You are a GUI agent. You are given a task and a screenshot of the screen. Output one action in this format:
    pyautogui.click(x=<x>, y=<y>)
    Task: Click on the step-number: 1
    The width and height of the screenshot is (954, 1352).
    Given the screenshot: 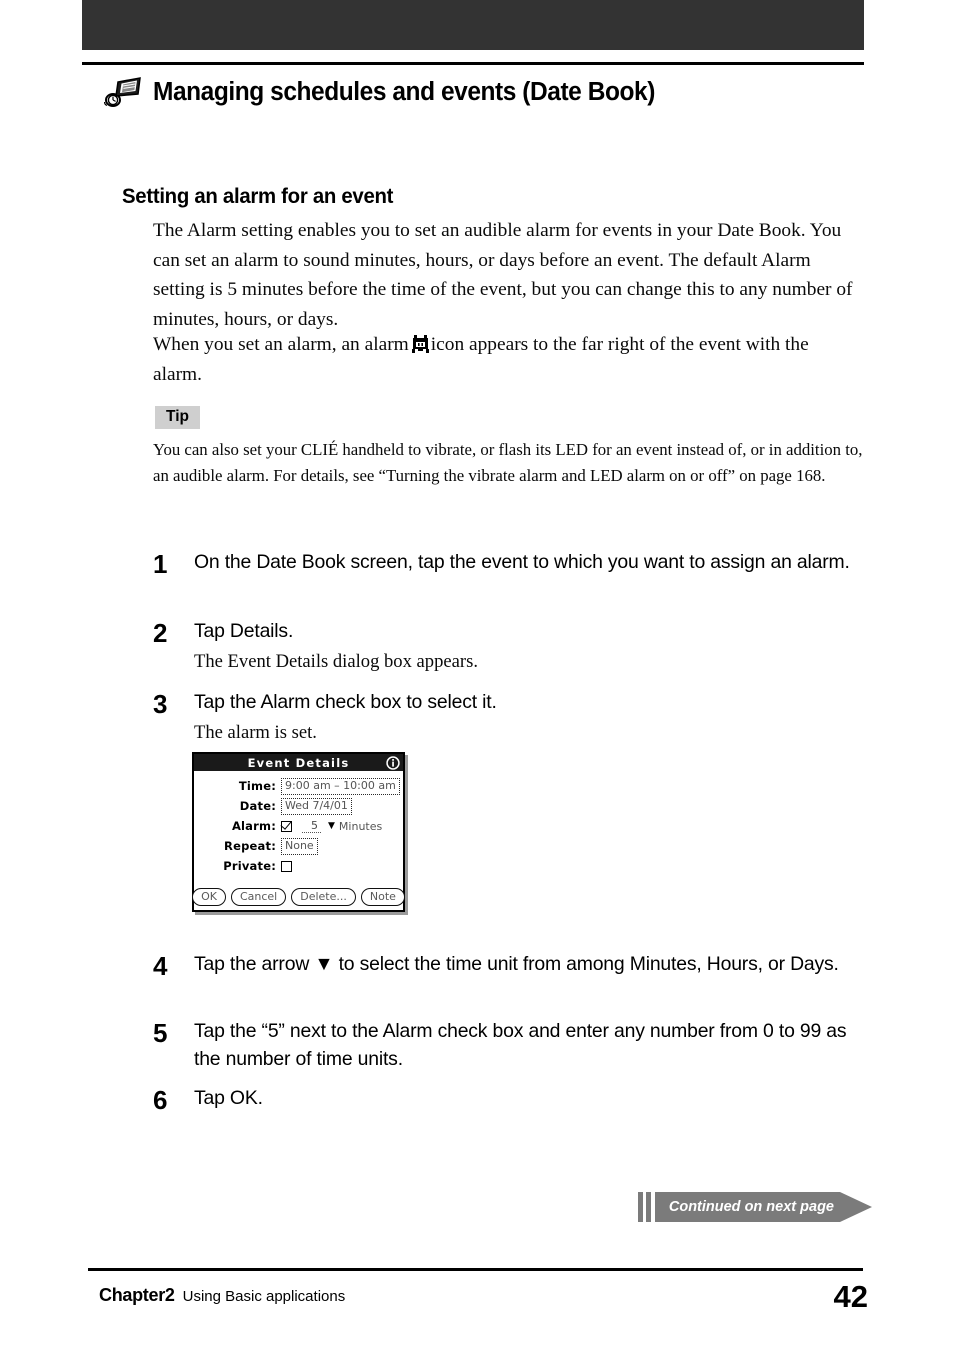 What is the action you would take?
    pyautogui.click(x=160, y=564)
    